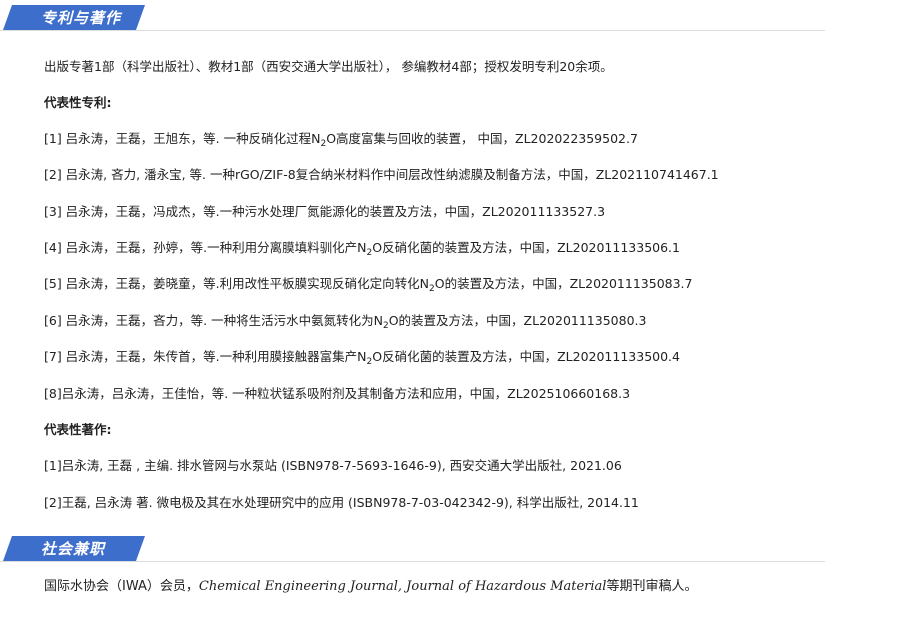 The height and width of the screenshot is (623, 900). I want to click on section-tab-patents: 专利与著作, so click(74, 17).